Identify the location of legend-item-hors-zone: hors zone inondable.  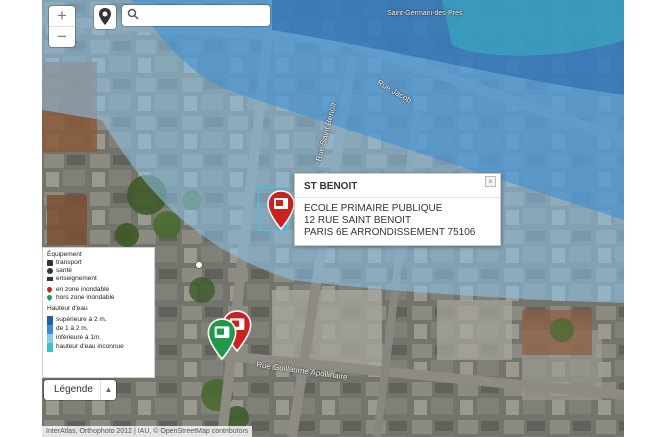
(98, 297).